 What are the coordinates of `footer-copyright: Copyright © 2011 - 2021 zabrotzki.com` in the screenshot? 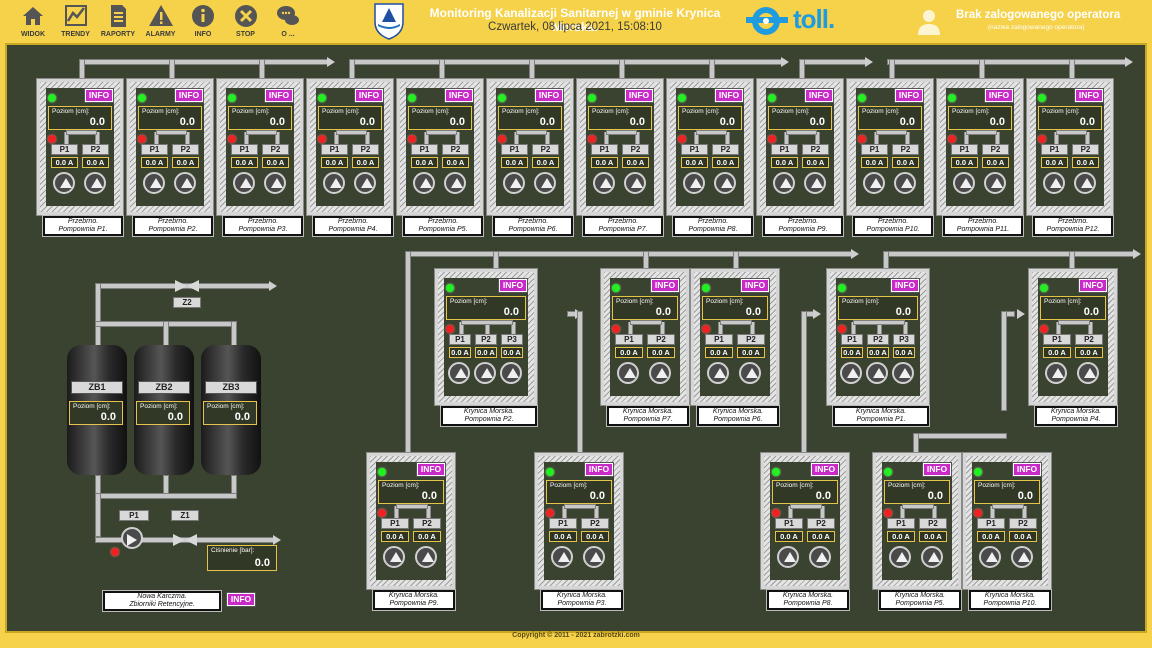 It's located at (576, 635).